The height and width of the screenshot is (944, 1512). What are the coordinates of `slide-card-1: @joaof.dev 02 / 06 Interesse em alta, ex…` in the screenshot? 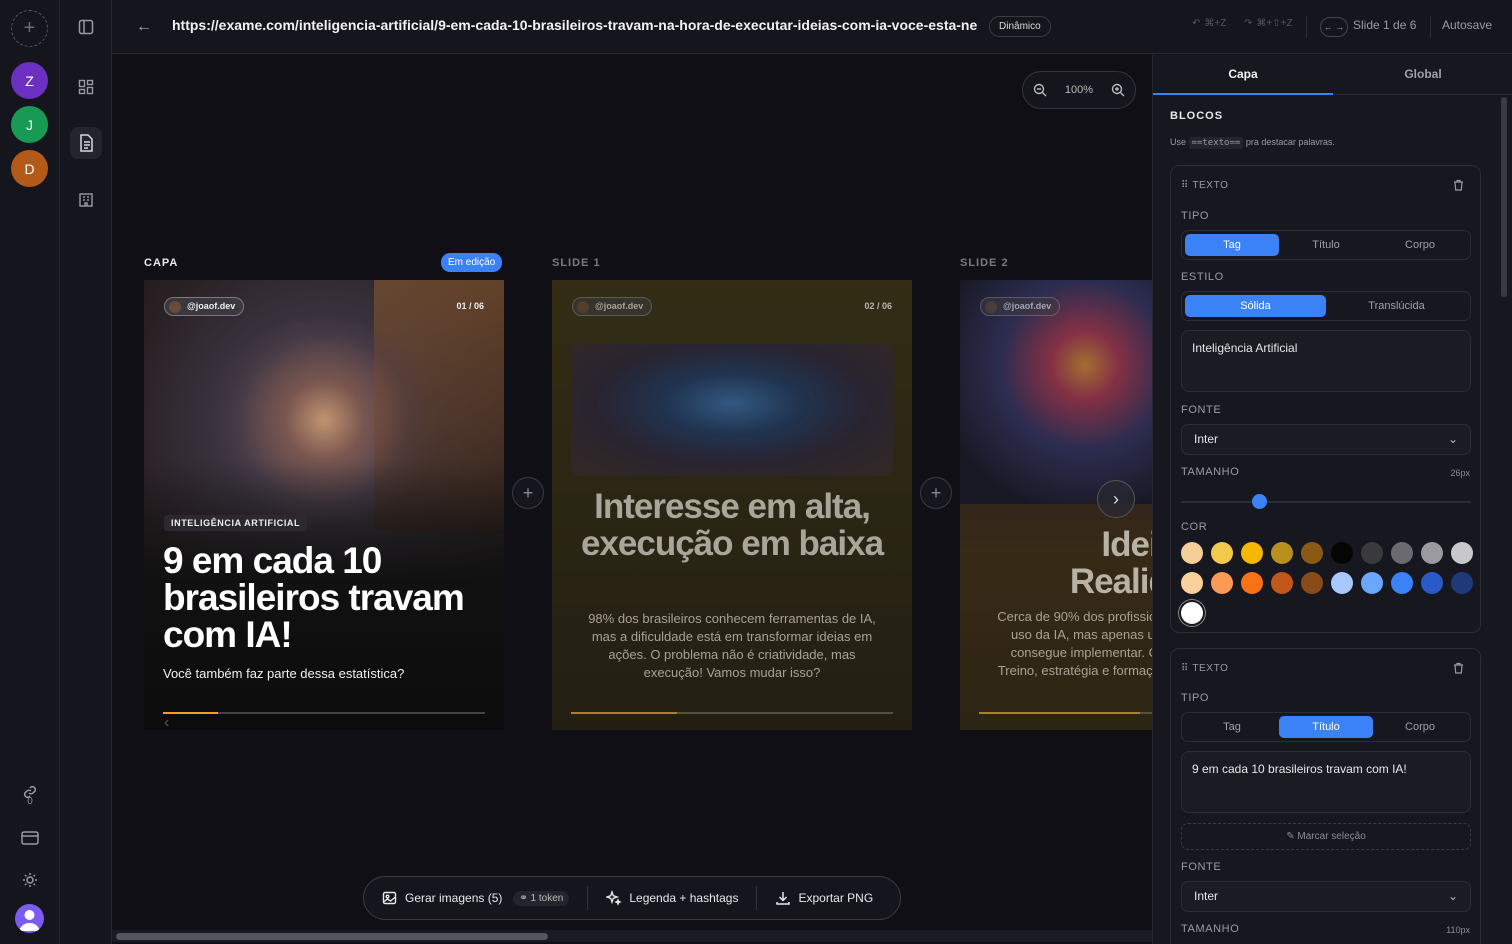 It's located at (732, 505).